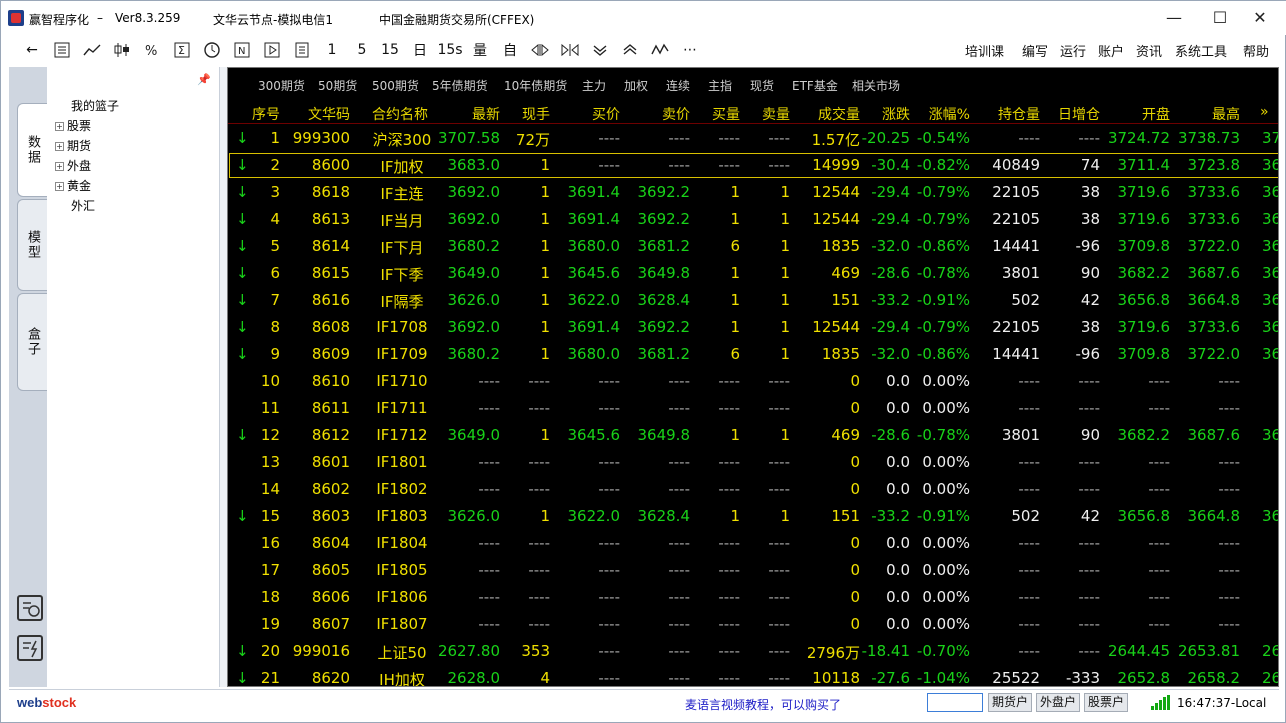 This screenshot has height=723, width=1286. I want to click on column-header: 现手, so click(536, 114).